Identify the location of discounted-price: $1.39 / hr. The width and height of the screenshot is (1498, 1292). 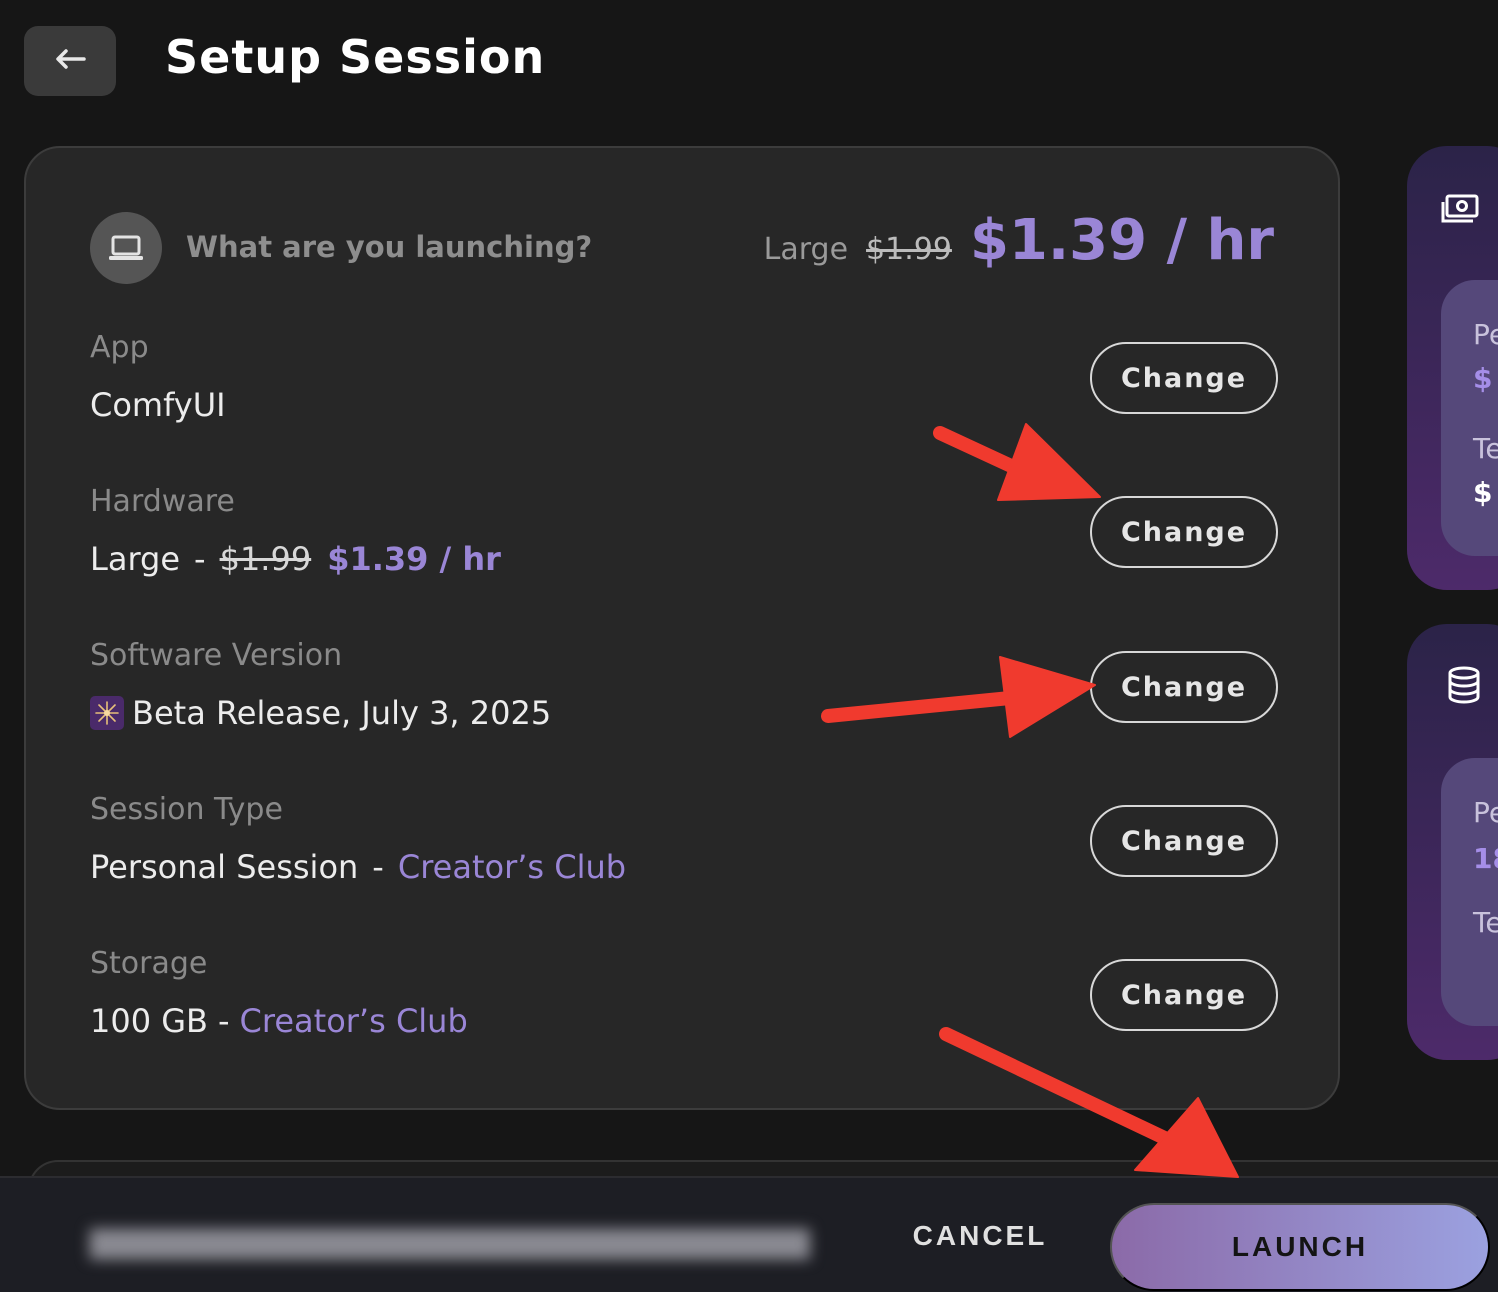
(1121, 240).